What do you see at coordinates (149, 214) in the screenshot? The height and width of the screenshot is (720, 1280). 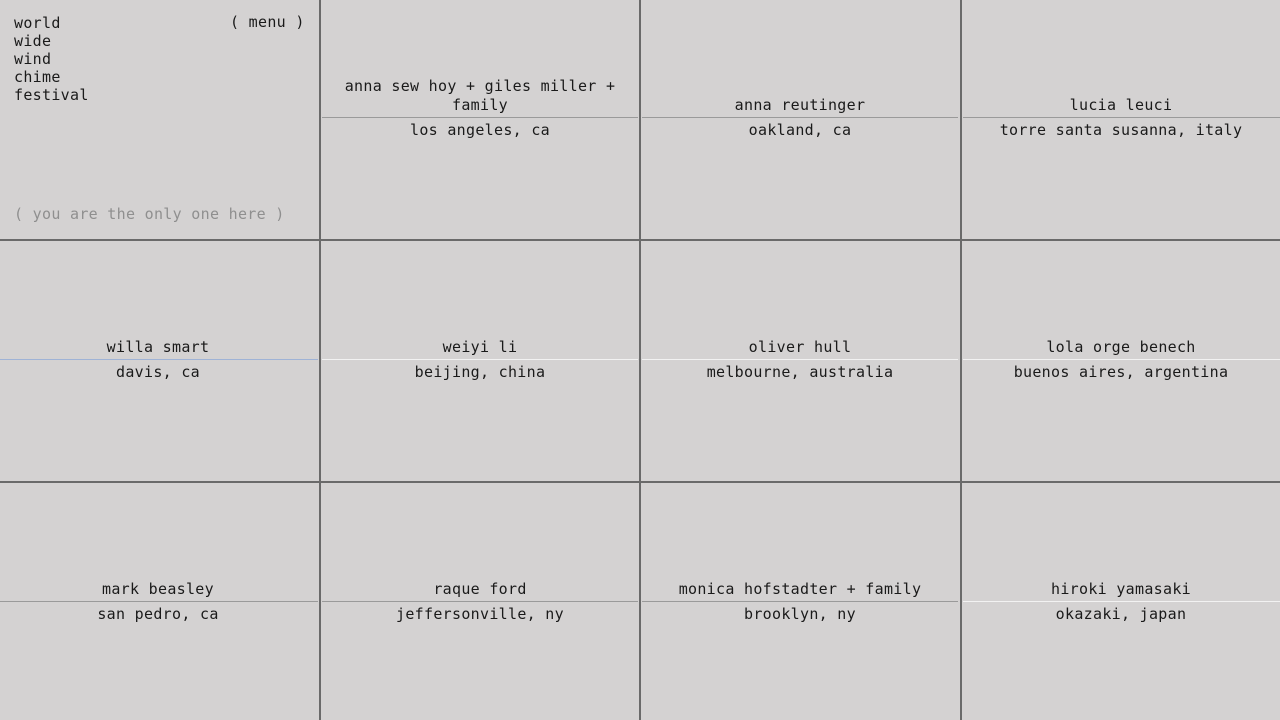 I see `status-text: ( you are the only one here )` at bounding box center [149, 214].